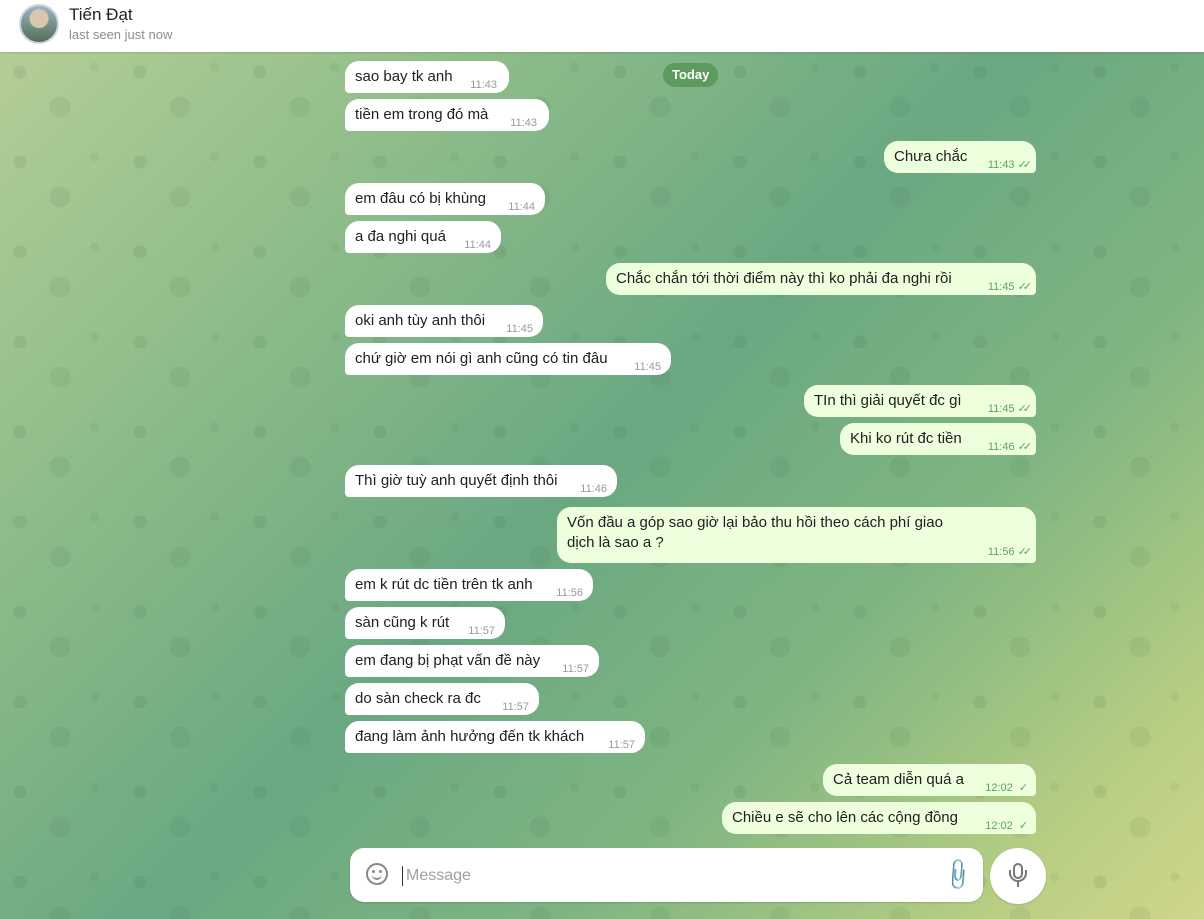 The image size is (1204, 919). What do you see at coordinates (646, 876) in the screenshot?
I see `message-input` at bounding box center [646, 876].